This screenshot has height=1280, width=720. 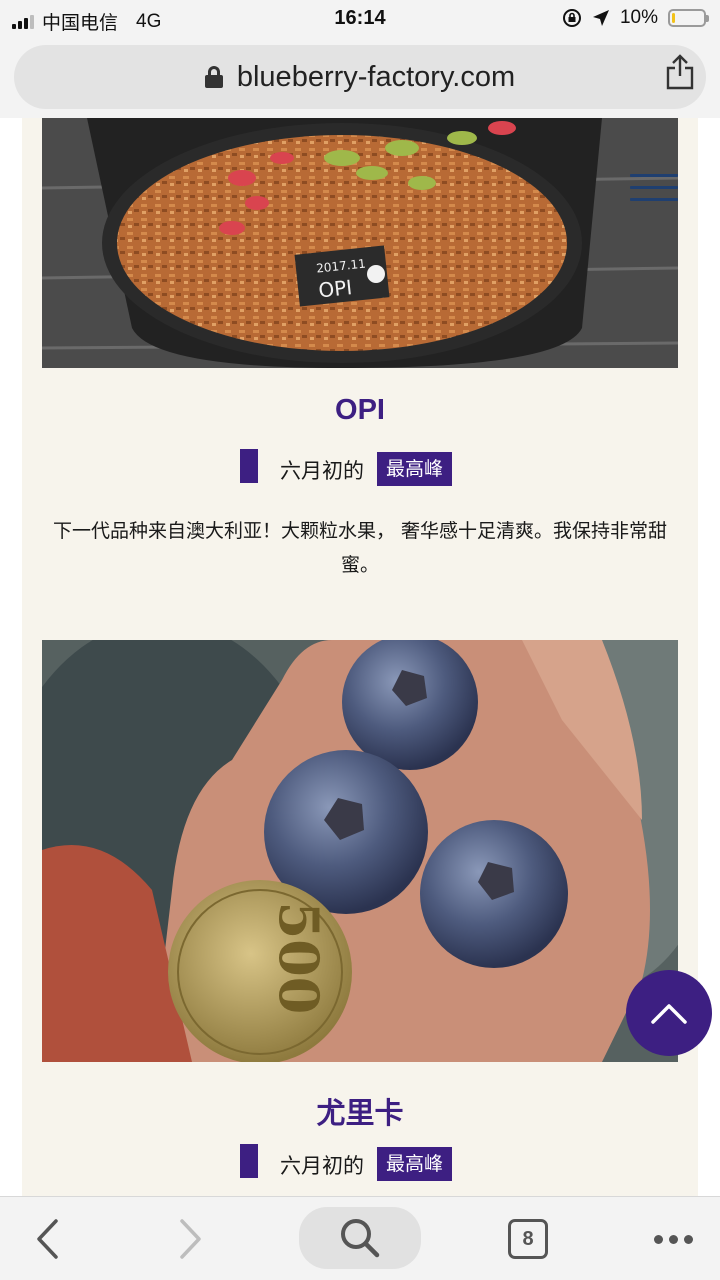 What do you see at coordinates (360, 1114) in the screenshot?
I see `variety-title-eureka: 尤里卡` at bounding box center [360, 1114].